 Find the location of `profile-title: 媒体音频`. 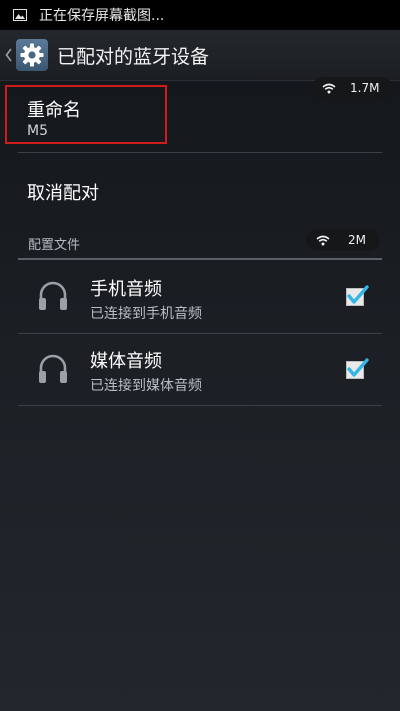

profile-title: 媒体音频 is located at coordinates (126, 361).